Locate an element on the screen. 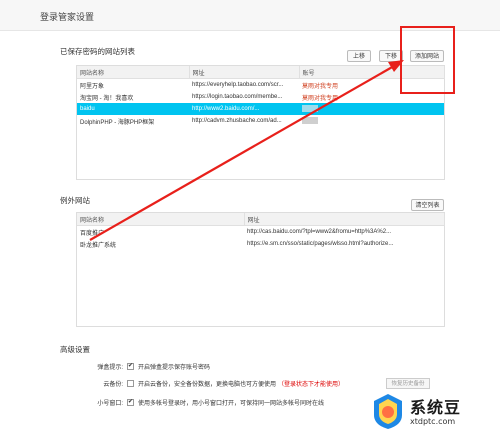  watermark-text: 系统豆 is located at coordinates (436, 407).